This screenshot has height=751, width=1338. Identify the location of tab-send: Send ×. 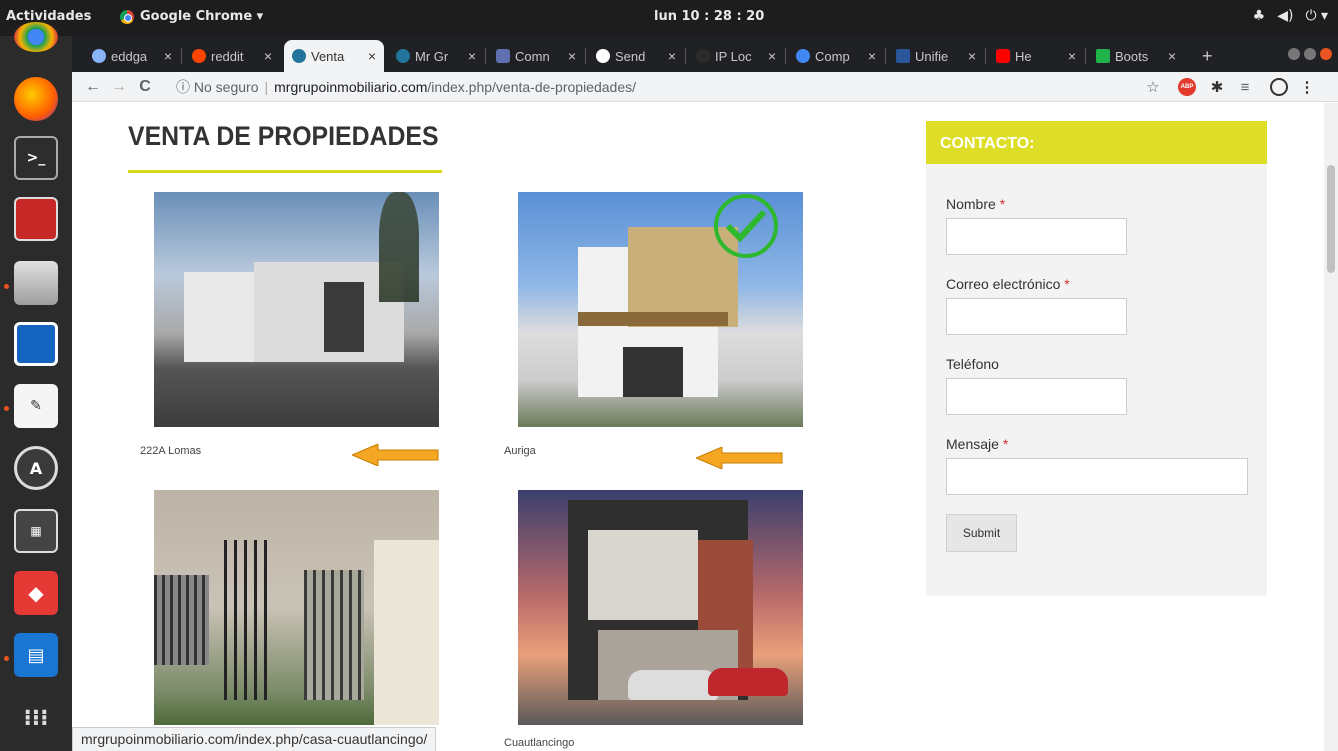
(636, 56).